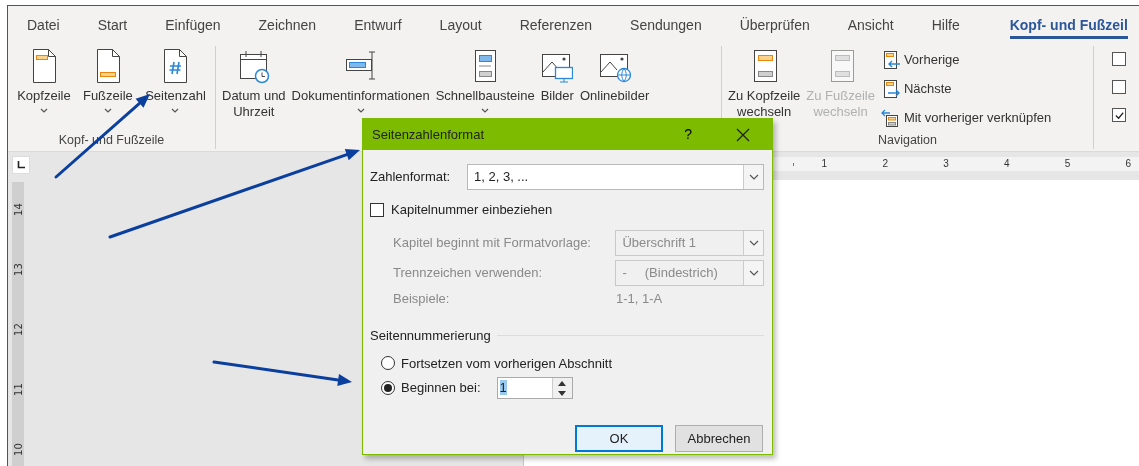 This screenshot has width=1139, height=466. What do you see at coordinates (472, 210) in the screenshot?
I see `checkbox-label: Kapitelnummer einbeziehen` at bounding box center [472, 210].